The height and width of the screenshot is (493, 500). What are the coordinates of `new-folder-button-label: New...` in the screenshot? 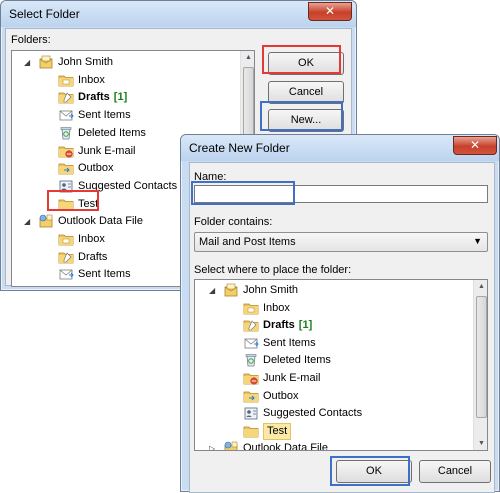 It's located at (306, 120).